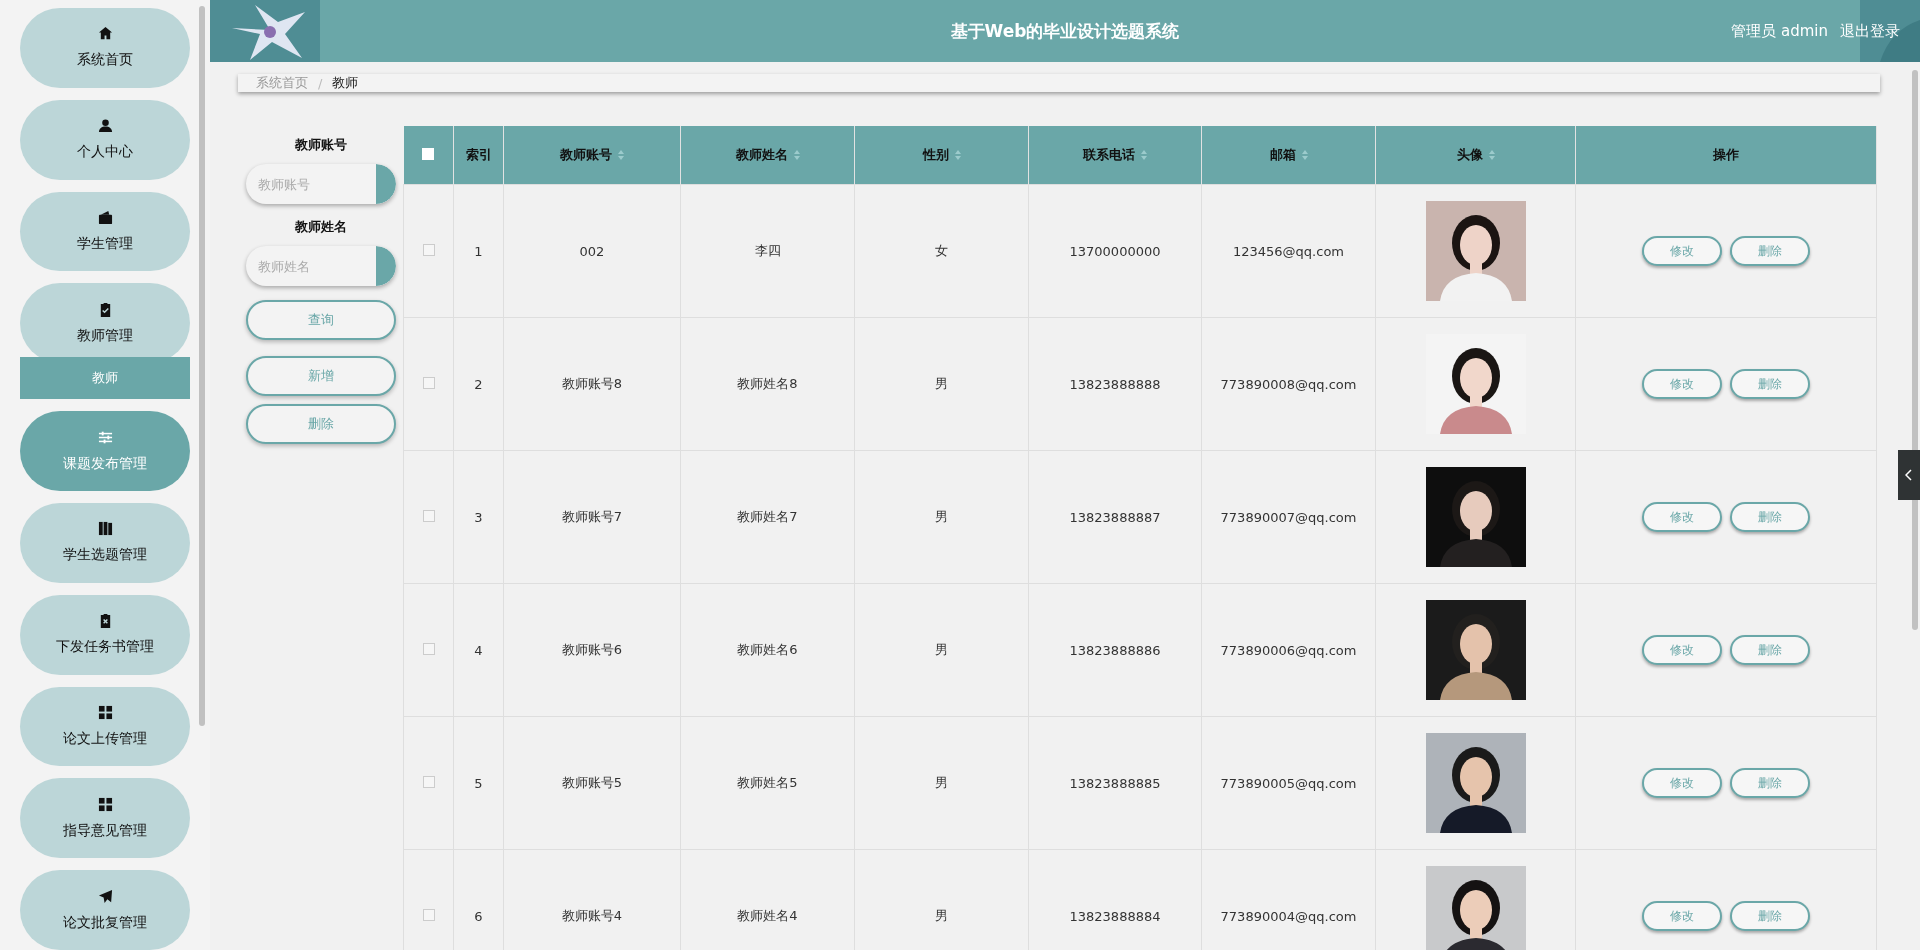  Describe the element at coordinates (105, 139) in the screenshot. I see `sidebar-item: 个人中心` at that location.